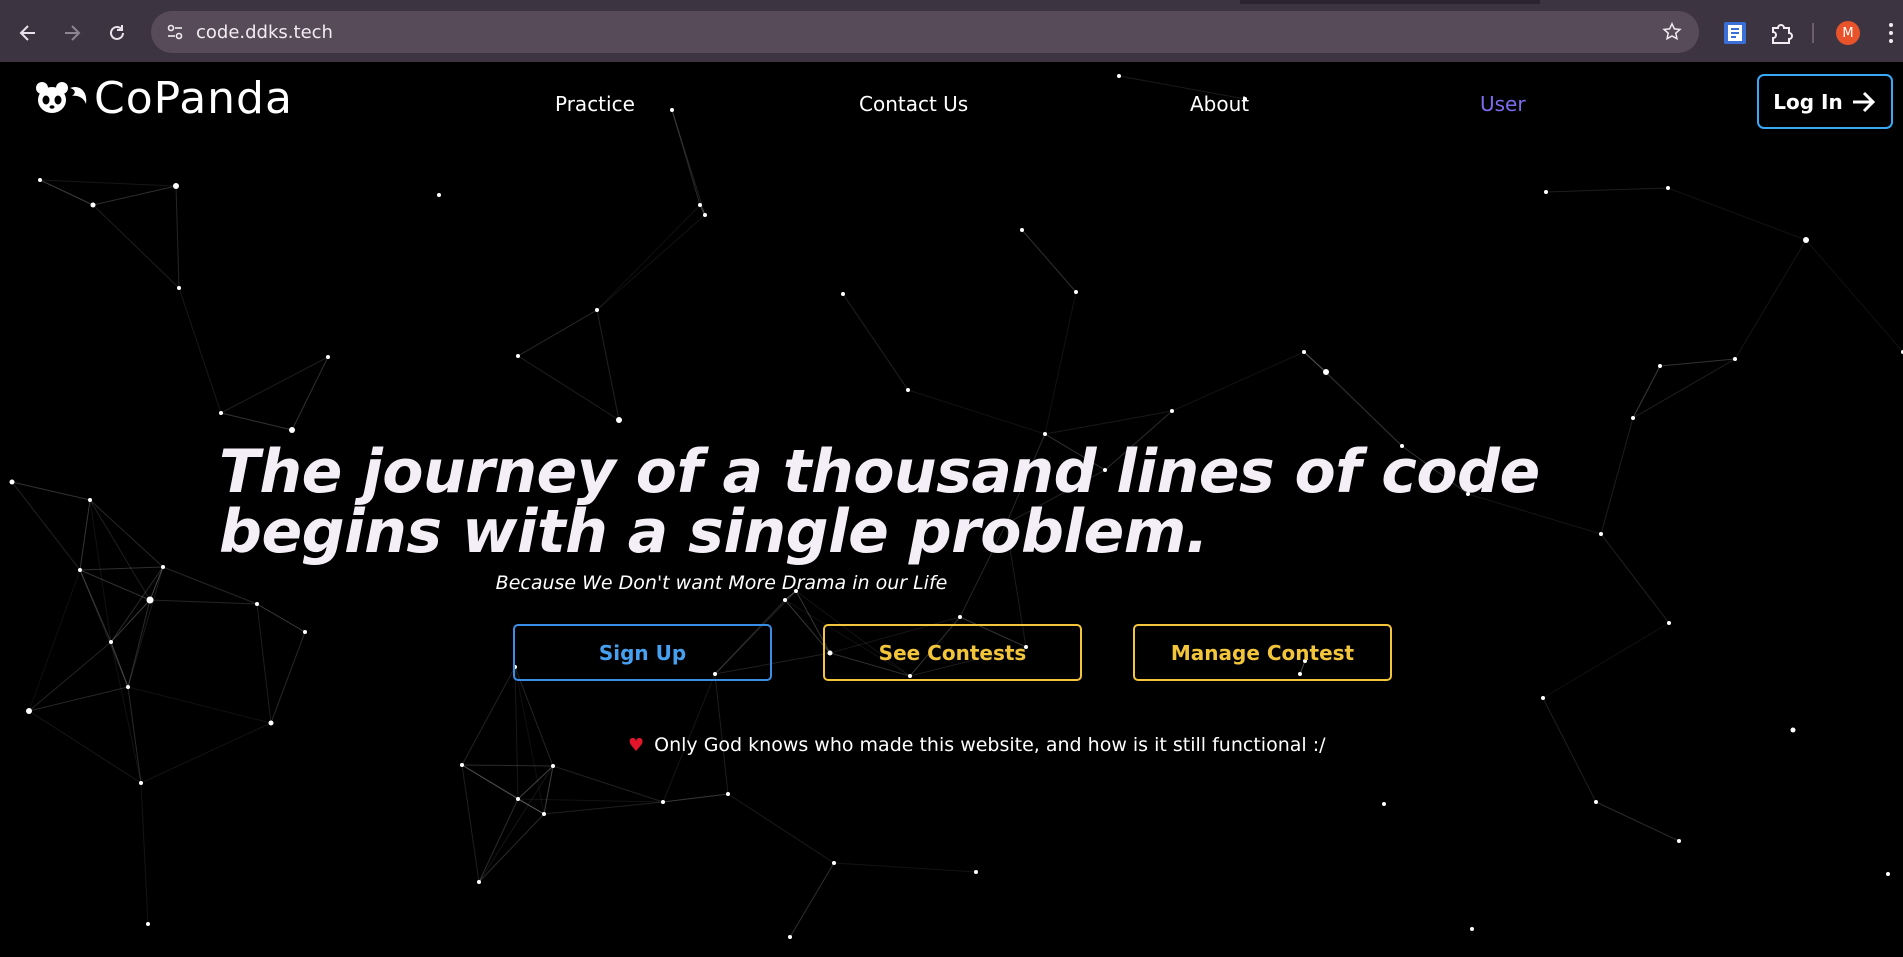 The width and height of the screenshot is (1903, 957). What do you see at coordinates (952, 652) in the screenshot?
I see `see-contests-button: See Contests` at bounding box center [952, 652].